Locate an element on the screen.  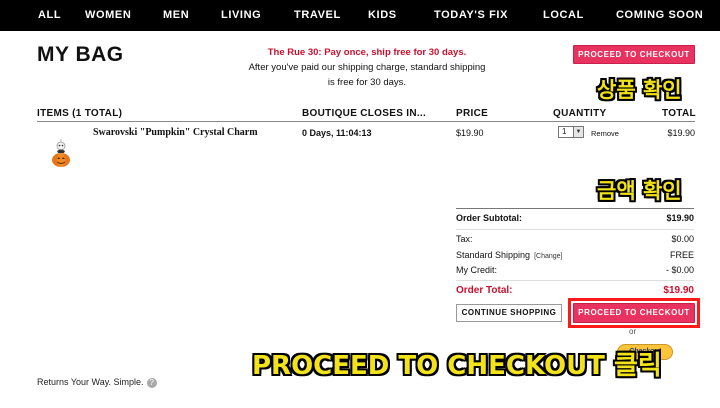
header-items: ITEMS (1 TOTAL) is located at coordinates (80, 113).